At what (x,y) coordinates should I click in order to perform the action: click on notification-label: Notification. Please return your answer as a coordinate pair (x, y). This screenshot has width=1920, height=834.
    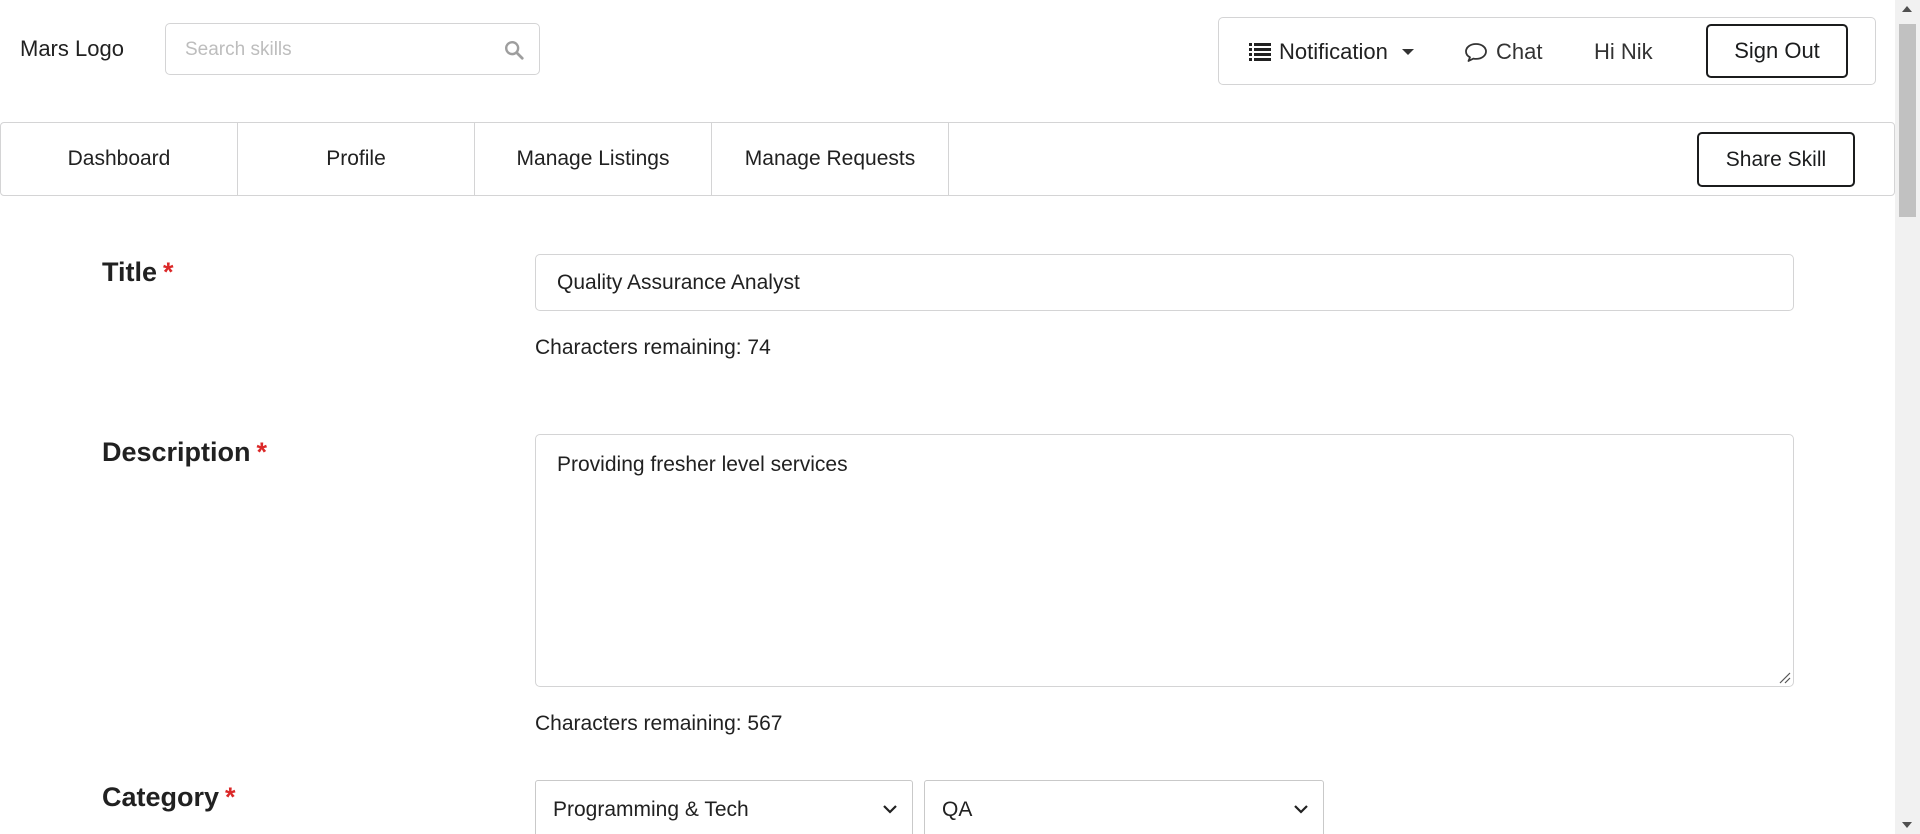
    Looking at the image, I should click on (1333, 51).